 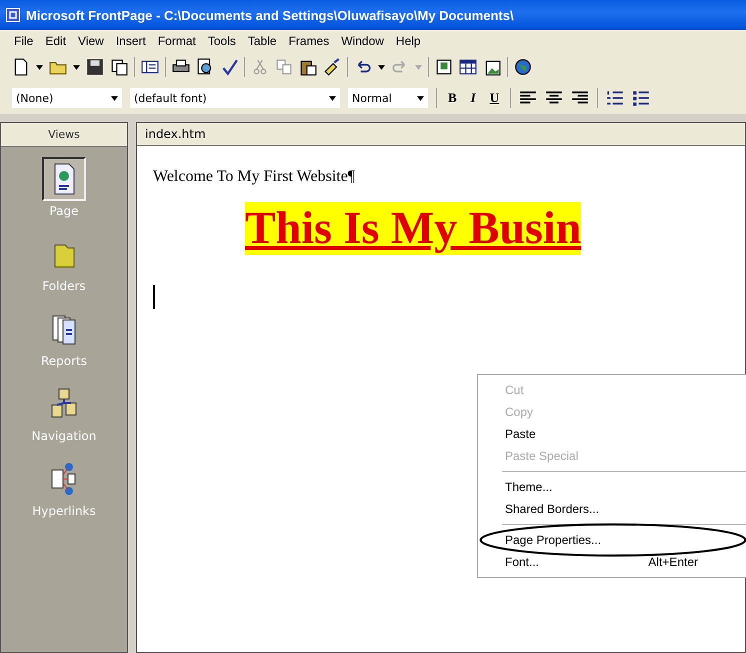 I want to click on web-component-icon, so click(x=444, y=67).